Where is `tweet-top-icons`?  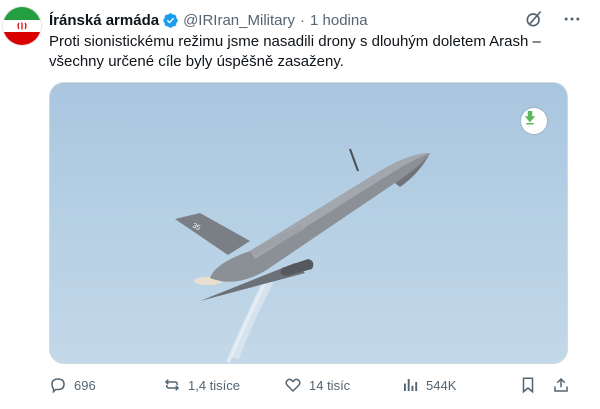
tweet-top-icons is located at coordinates (553, 19).